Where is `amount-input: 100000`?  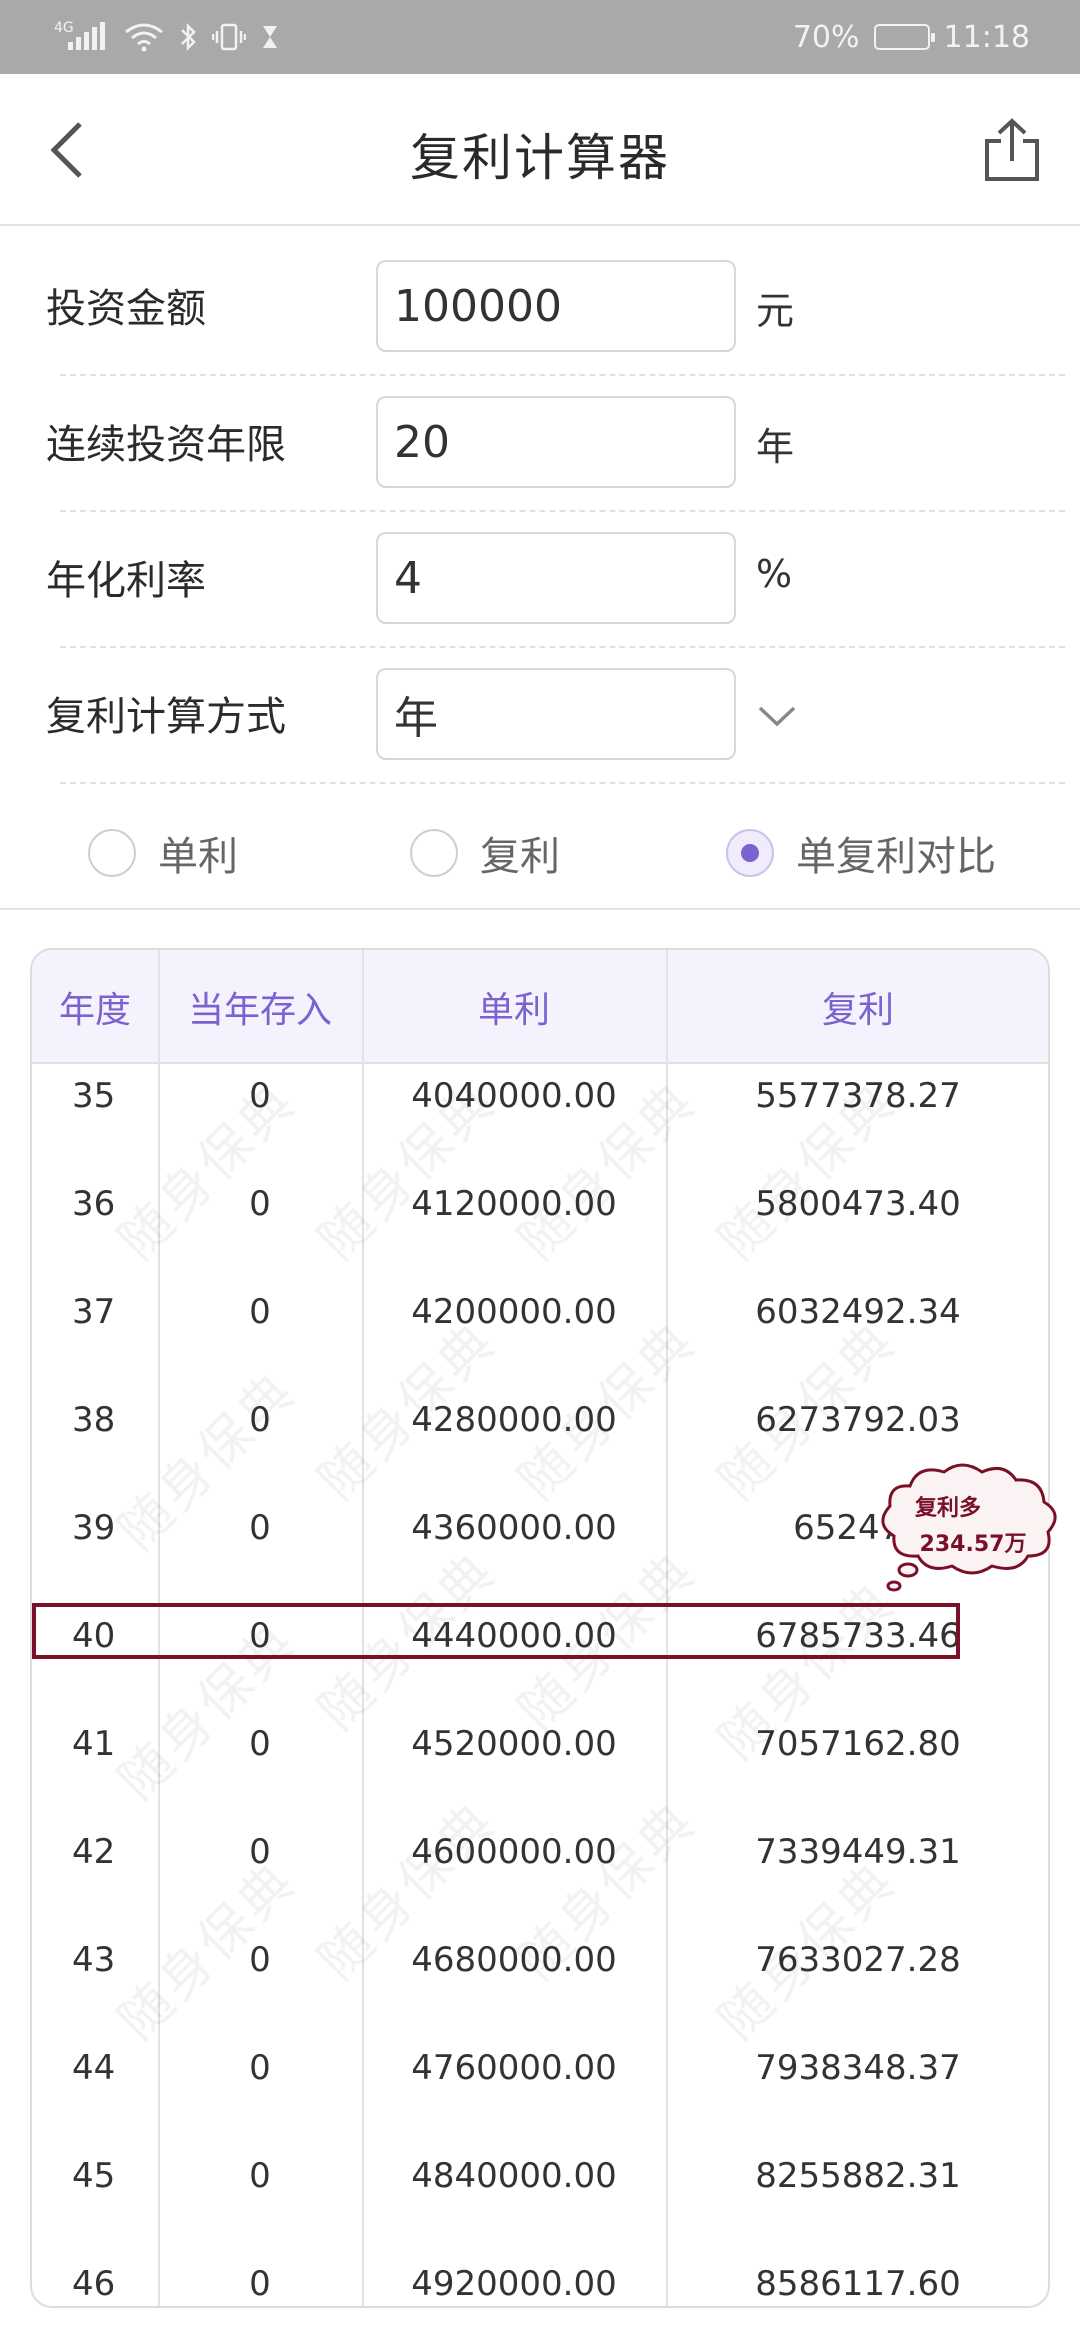 amount-input: 100000 is located at coordinates (556, 306).